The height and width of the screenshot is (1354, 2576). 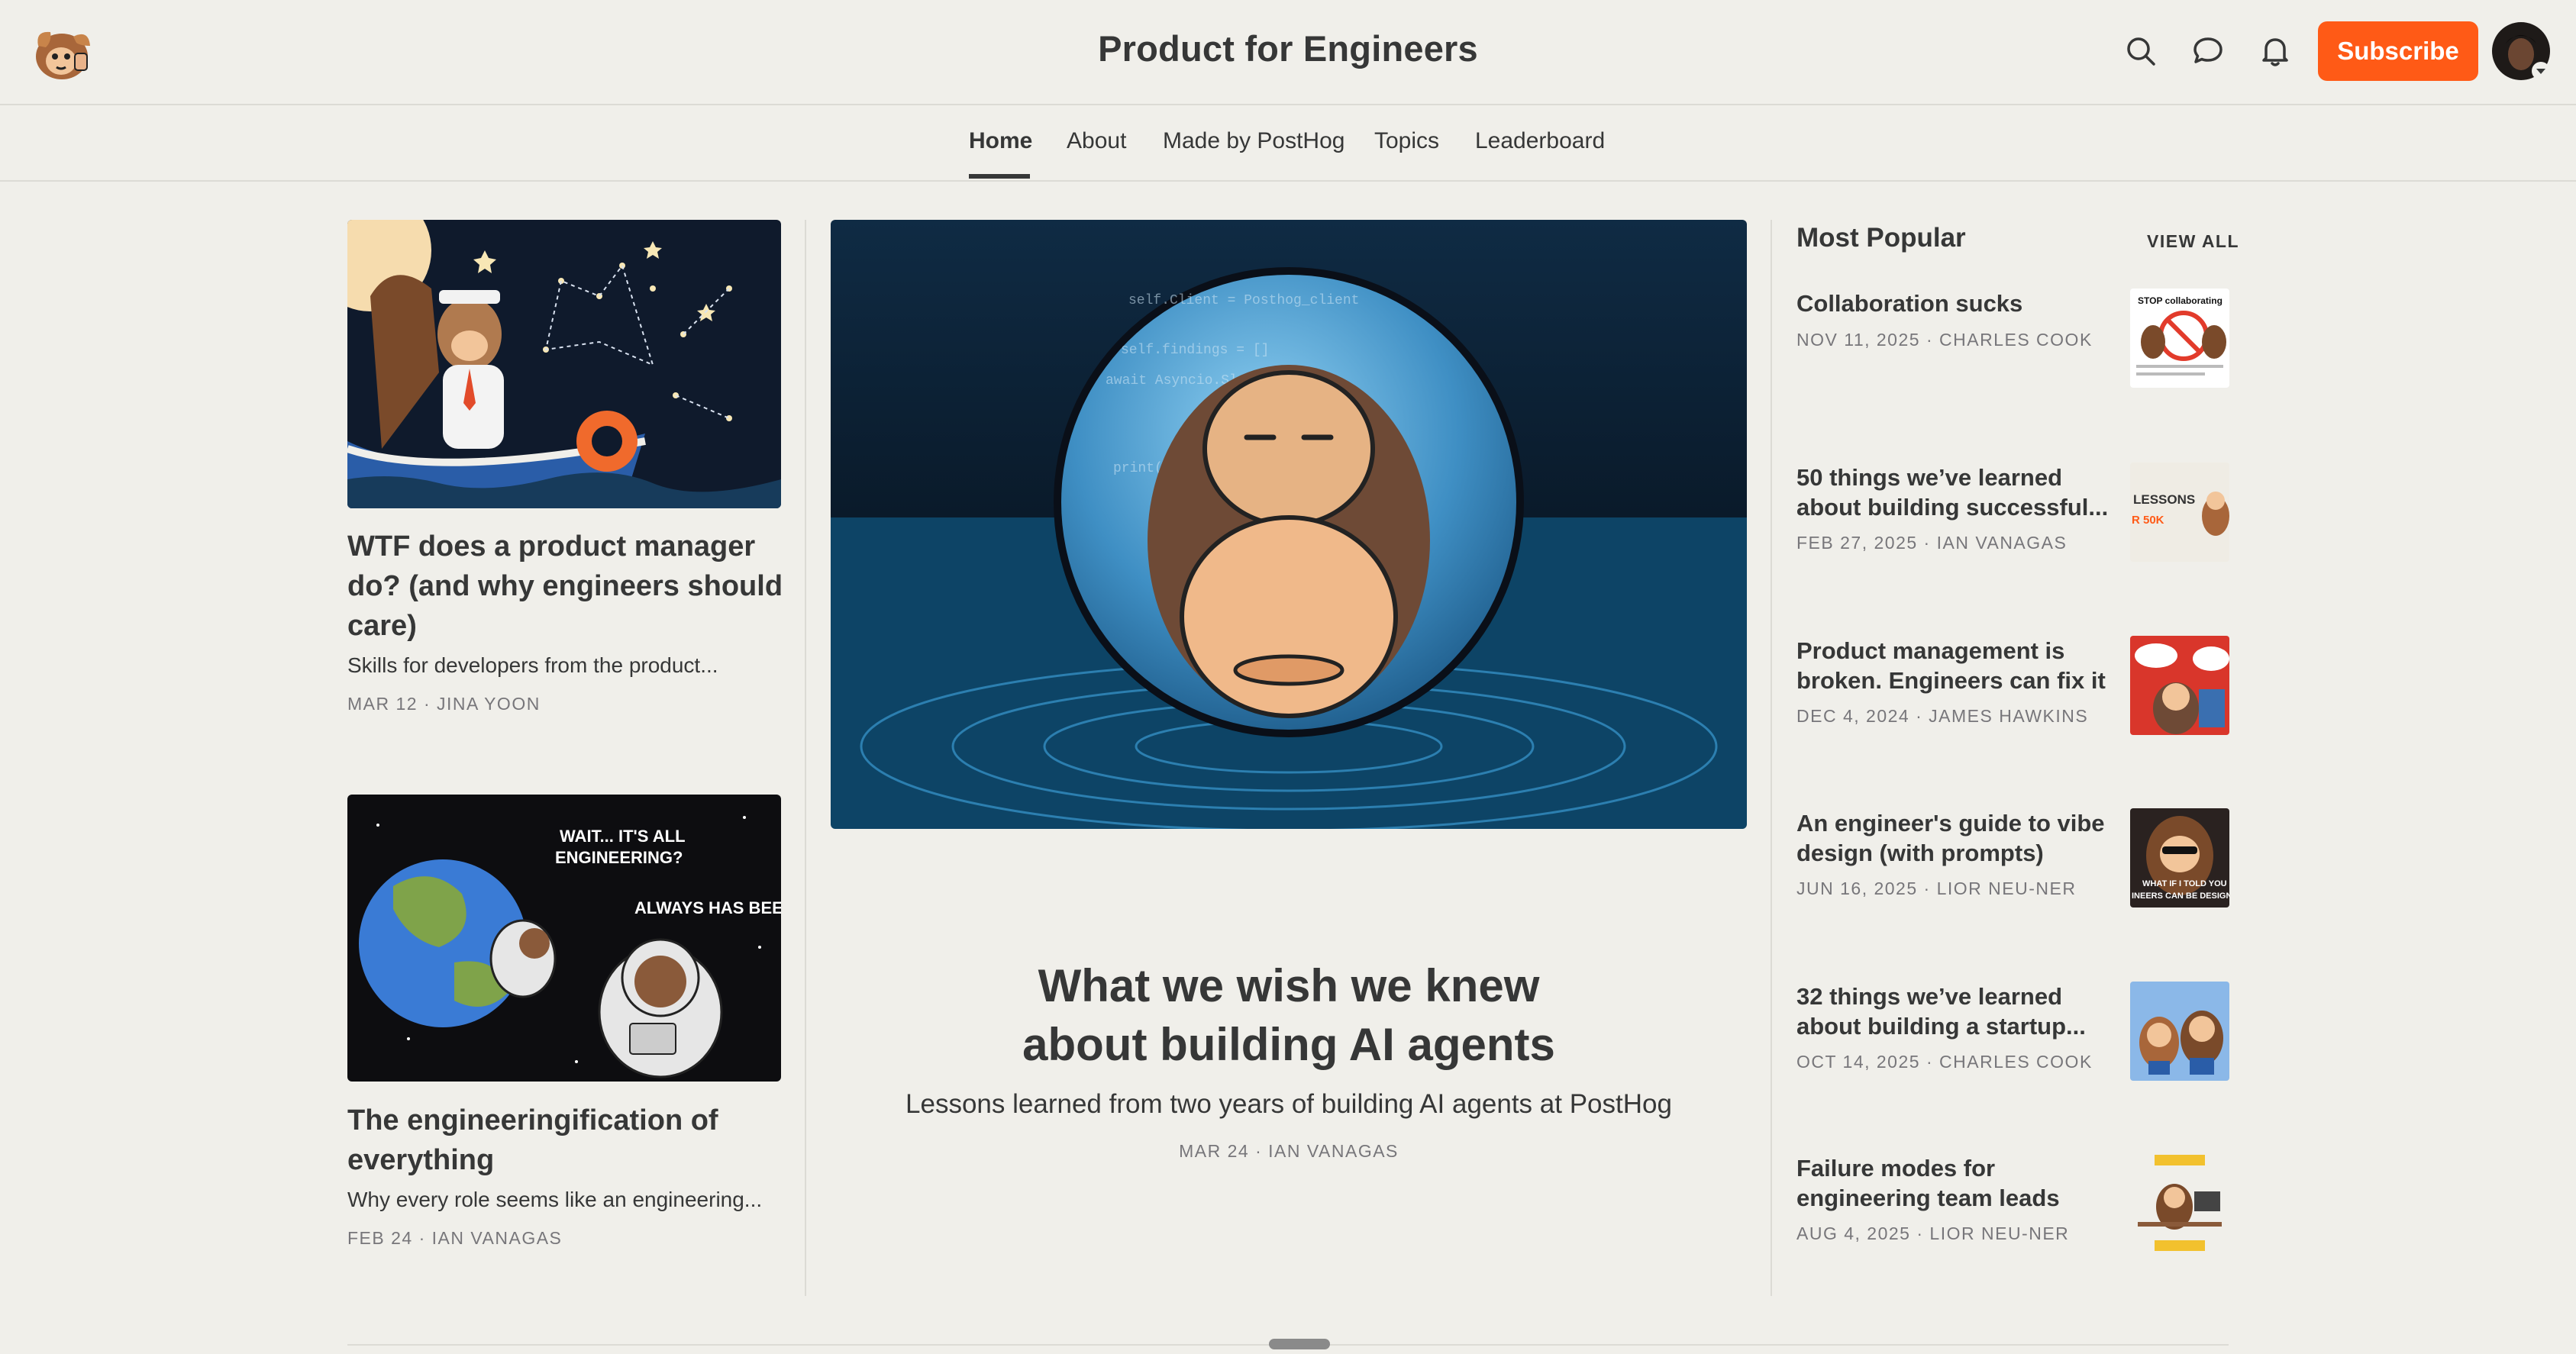 What do you see at coordinates (623, 836) in the screenshot?
I see `svg-text: WAIT... IT'S ALL` at bounding box center [623, 836].